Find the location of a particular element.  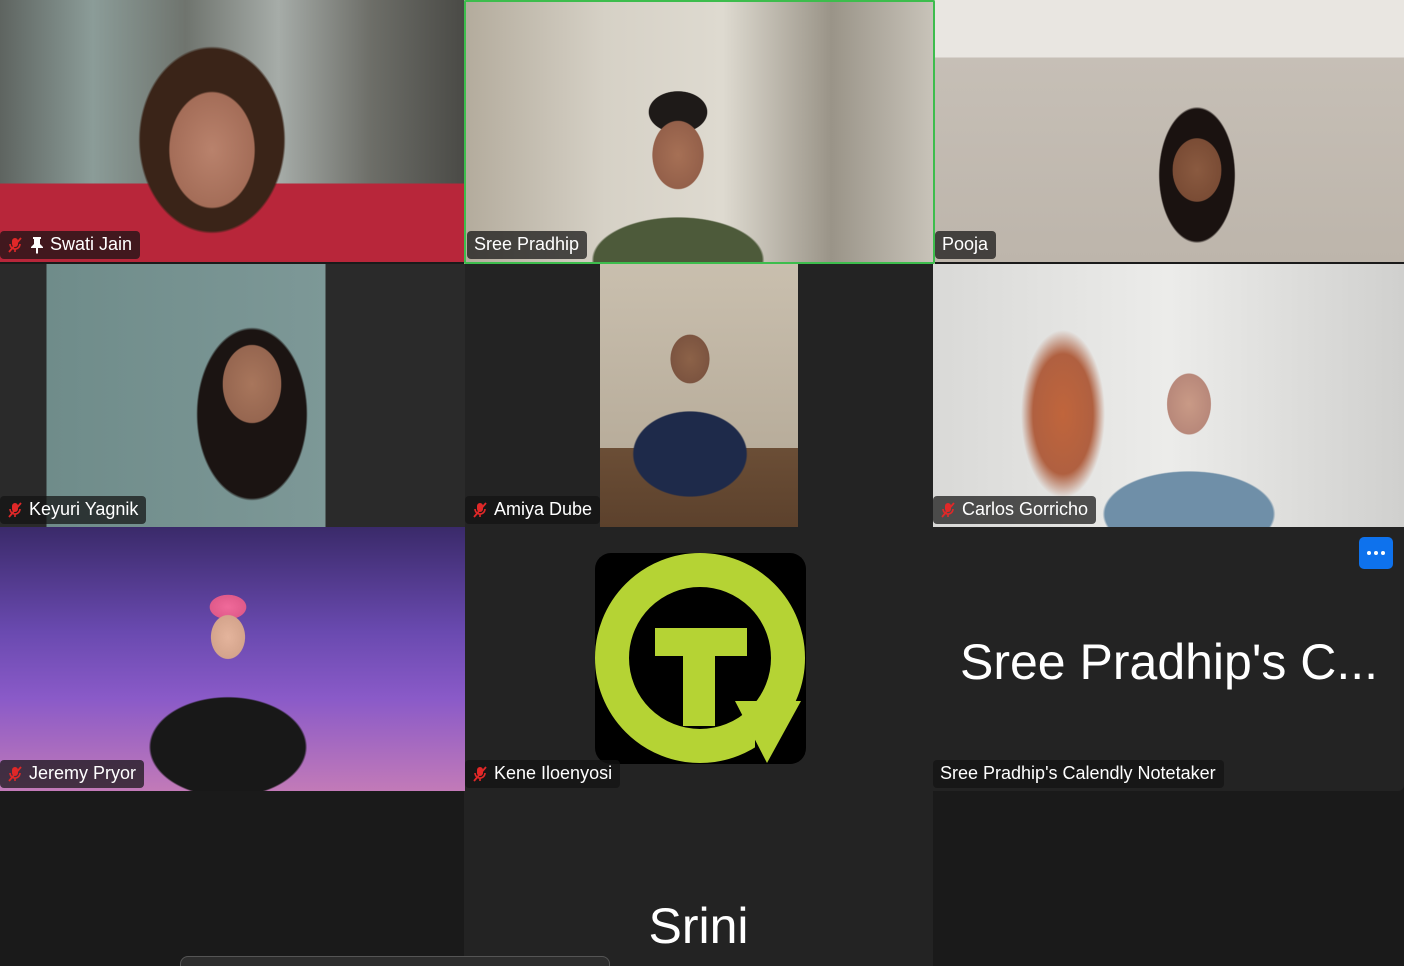

participant-name: Sree Pradhip is located at coordinates (527, 244).